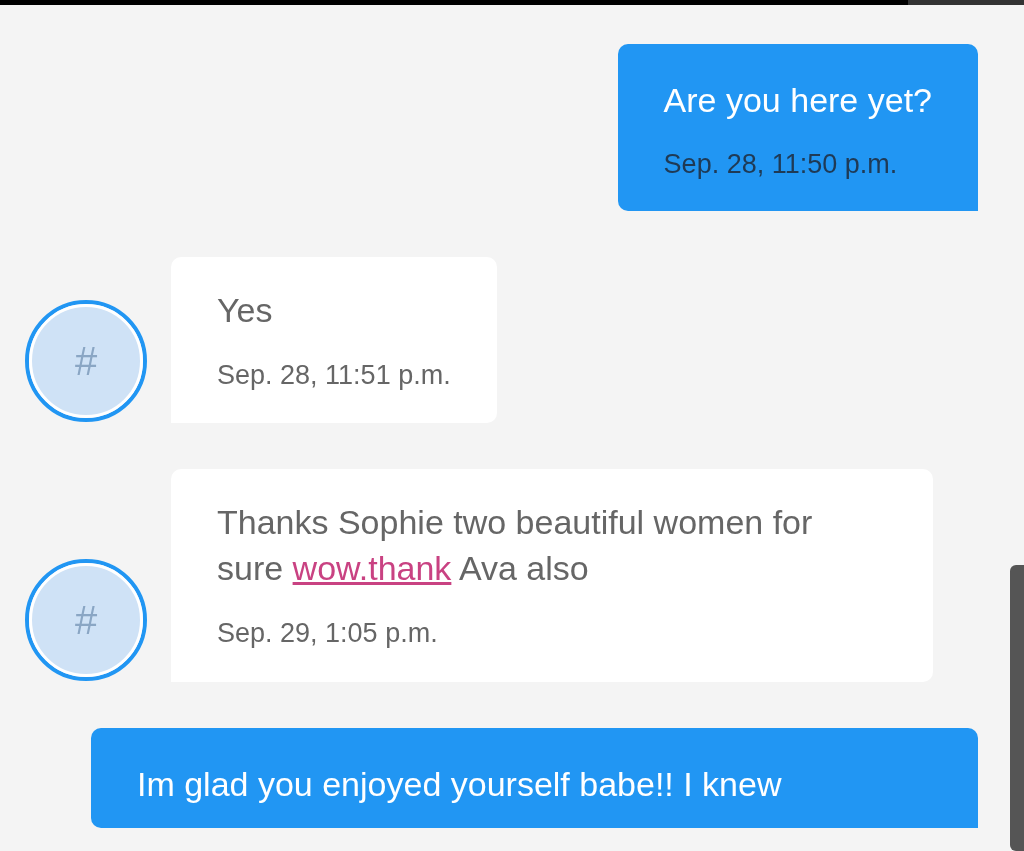 The width and height of the screenshot is (1024, 851). What do you see at coordinates (328, 633) in the screenshot?
I see `timestamp: Sep. 29, 1:05 p.m.` at bounding box center [328, 633].